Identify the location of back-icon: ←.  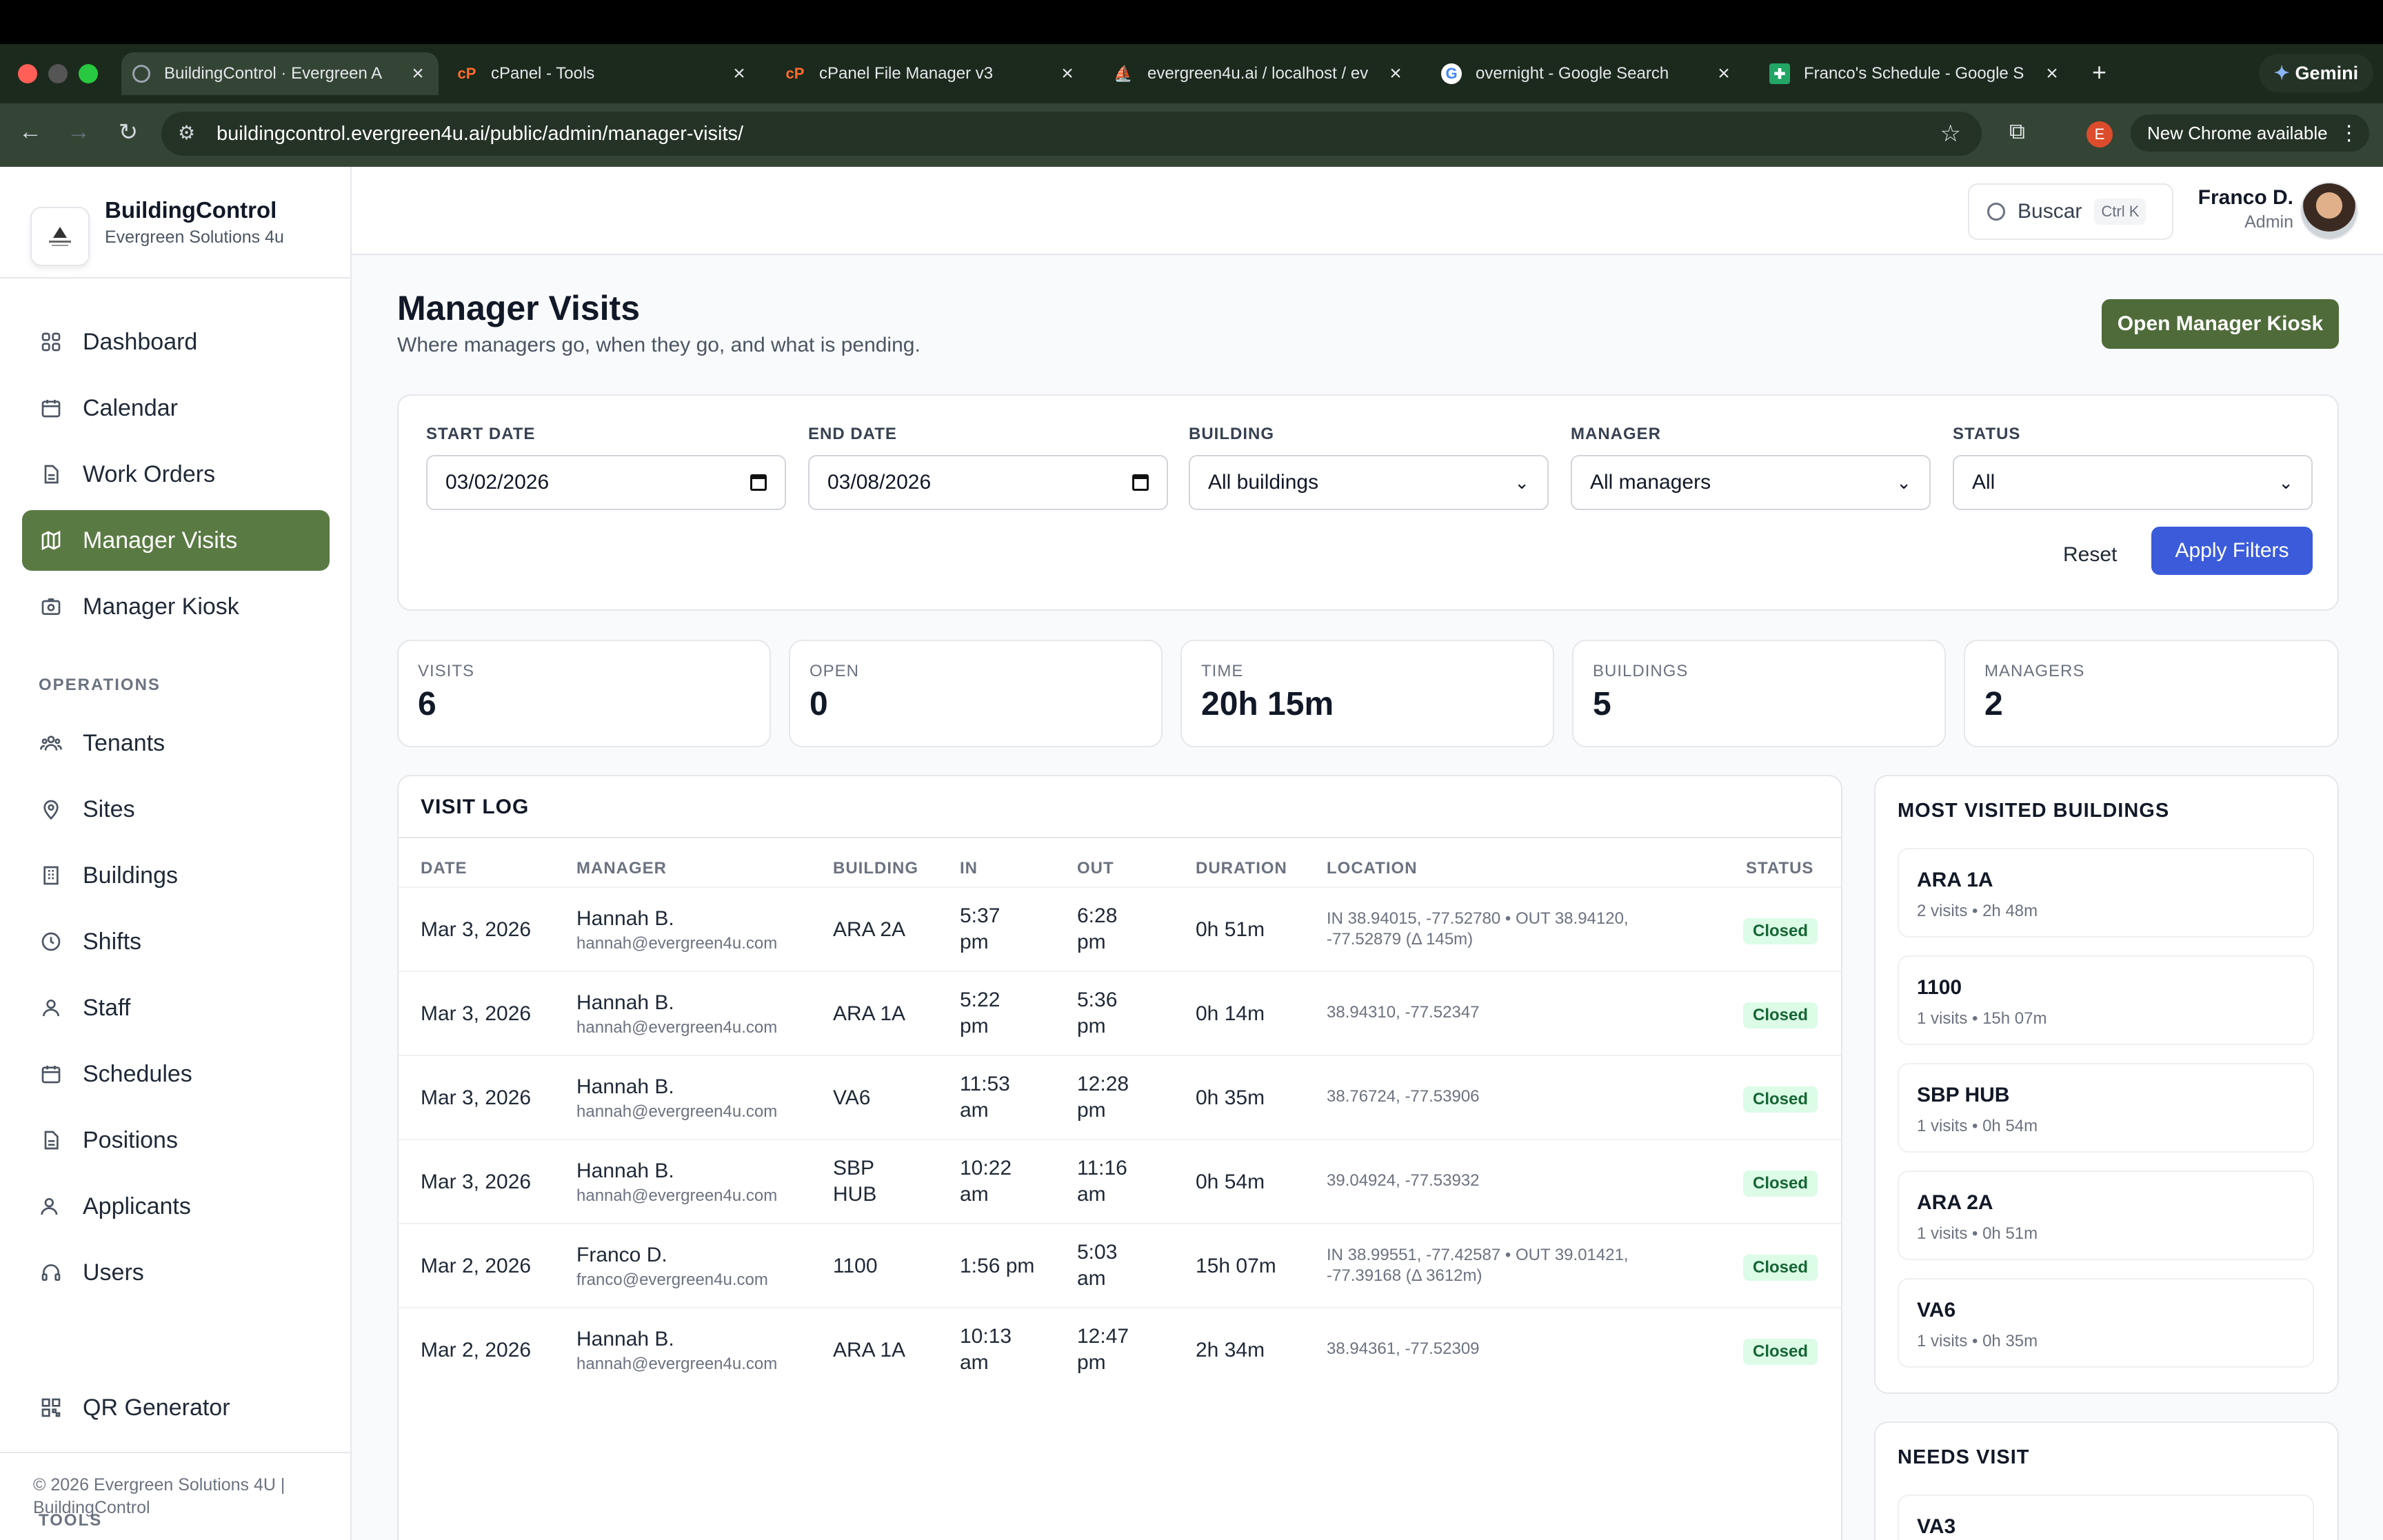
(30, 132).